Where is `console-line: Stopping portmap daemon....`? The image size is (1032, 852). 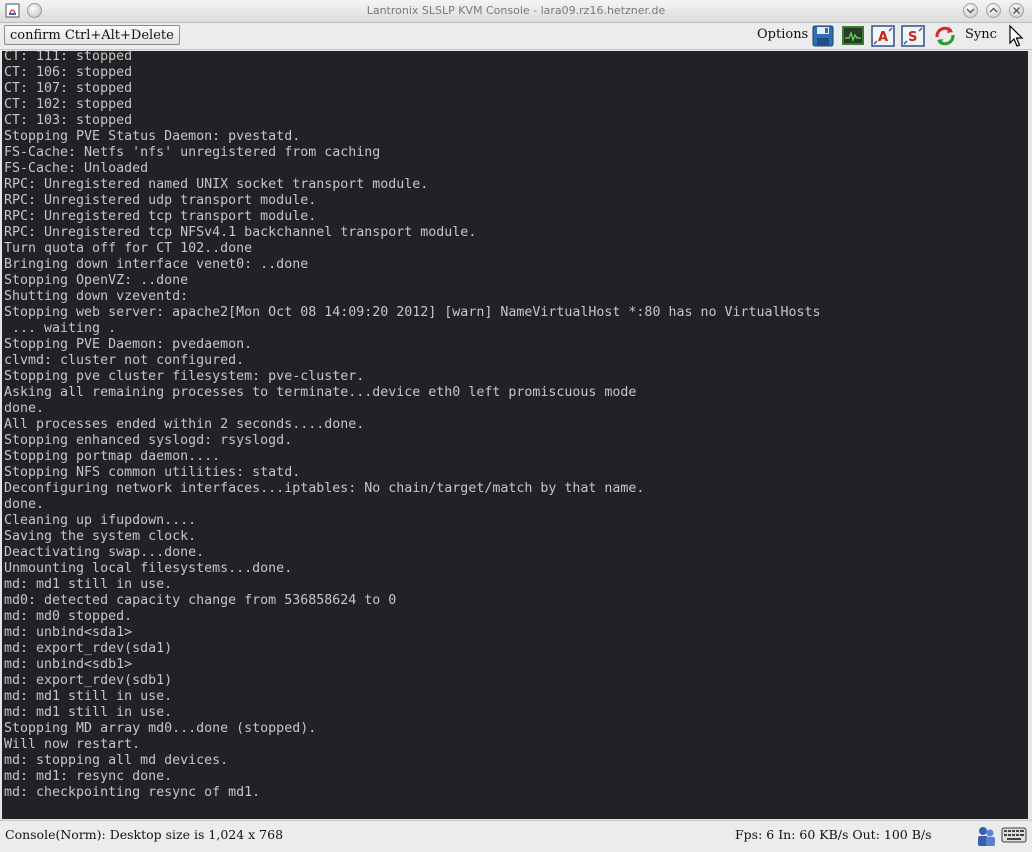
console-line: Stopping portmap daemon.... is located at coordinates (112, 456).